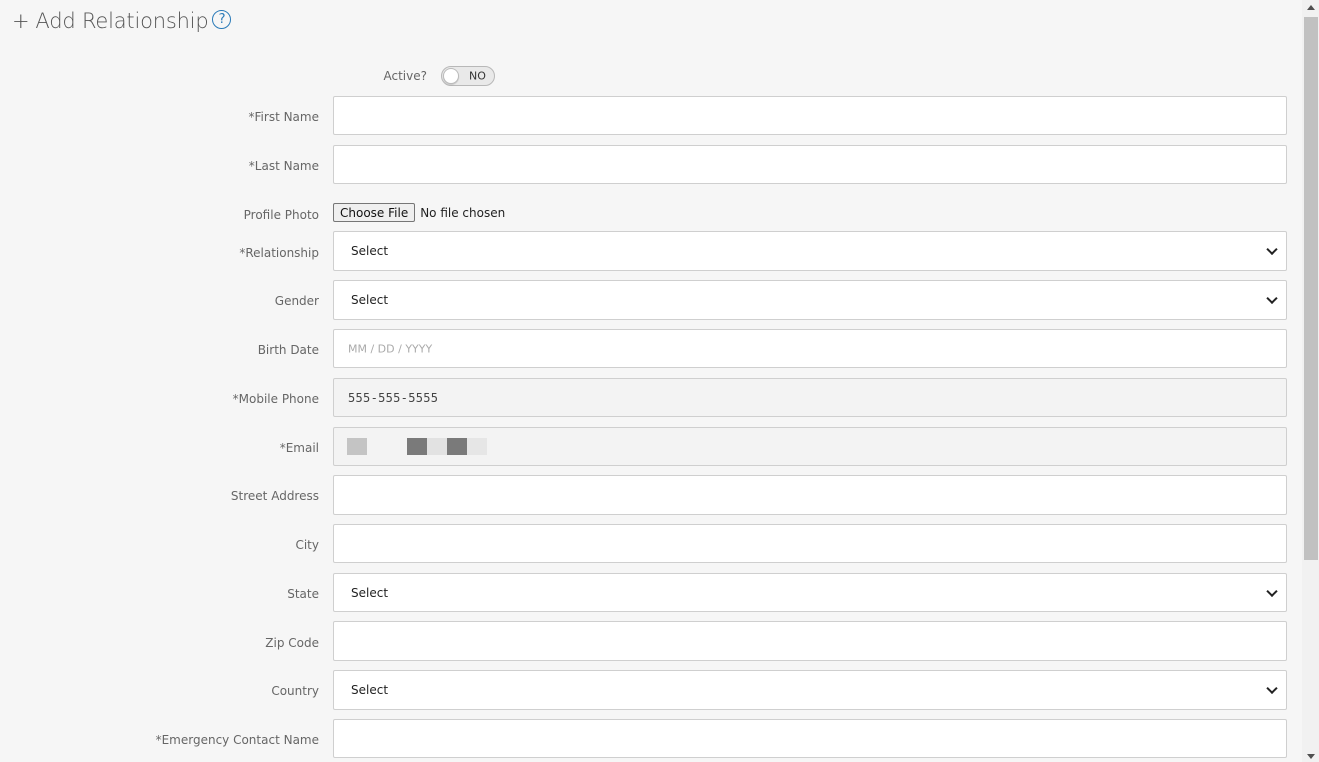  I want to click on birth-date-placeholder: MM / DD / YYYY, so click(390, 348).